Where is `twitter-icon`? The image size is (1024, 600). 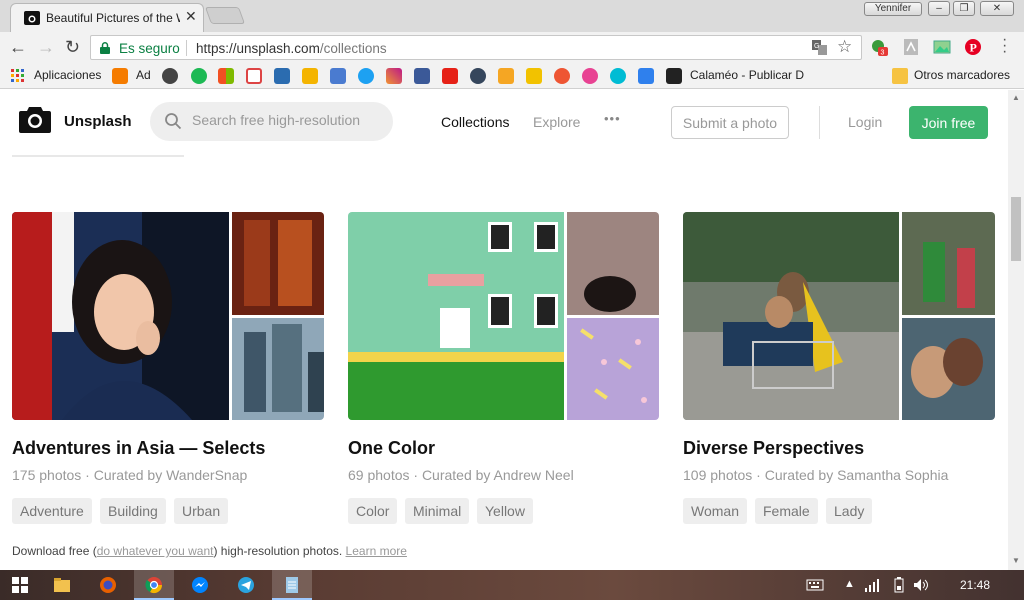 twitter-icon is located at coordinates (366, 76).